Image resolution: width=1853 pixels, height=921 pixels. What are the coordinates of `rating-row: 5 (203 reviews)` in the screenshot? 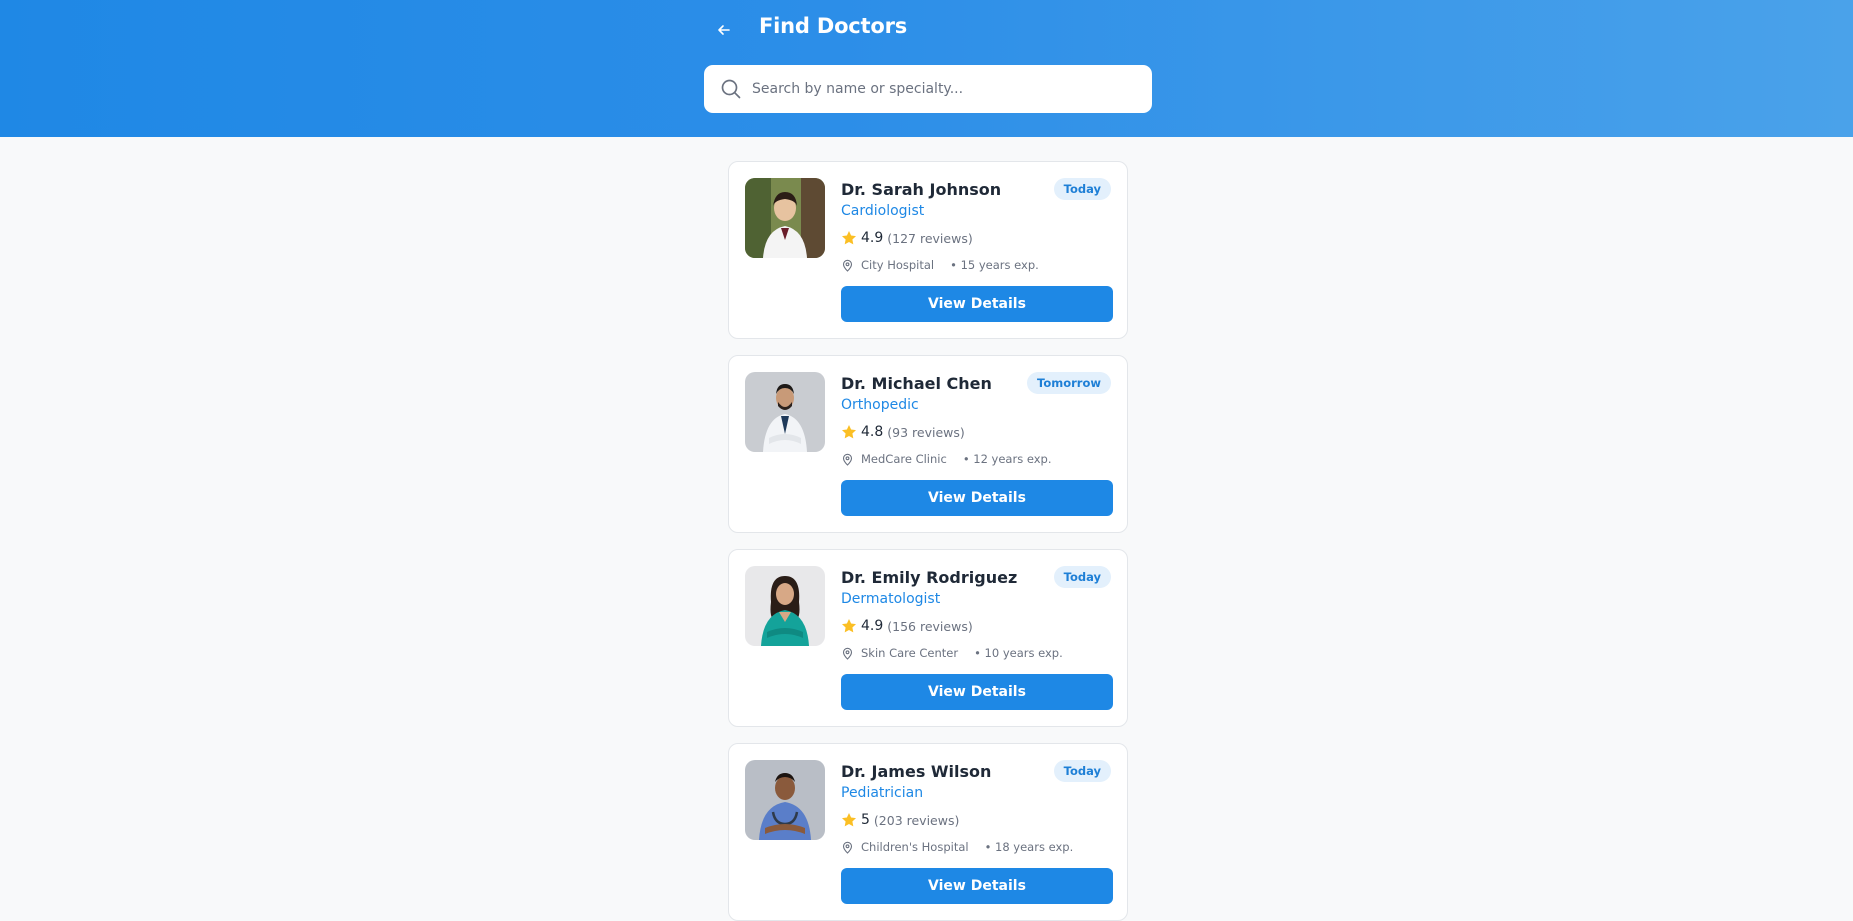 It's located at (900, 820).